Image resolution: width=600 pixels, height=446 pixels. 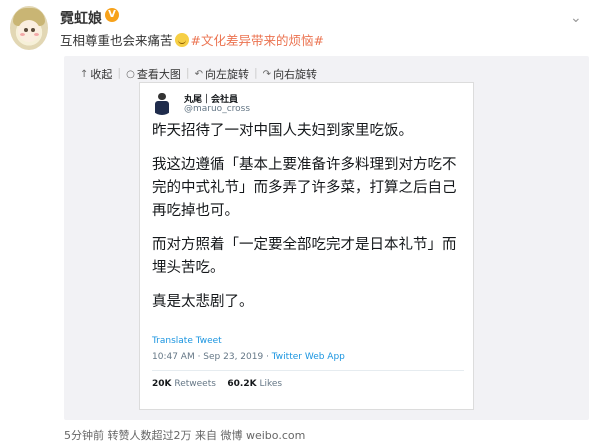 What do you see at coordinates (269, 384) in the screenshot?
I see `likes-label: Likes` at bounding box center [269, 384].